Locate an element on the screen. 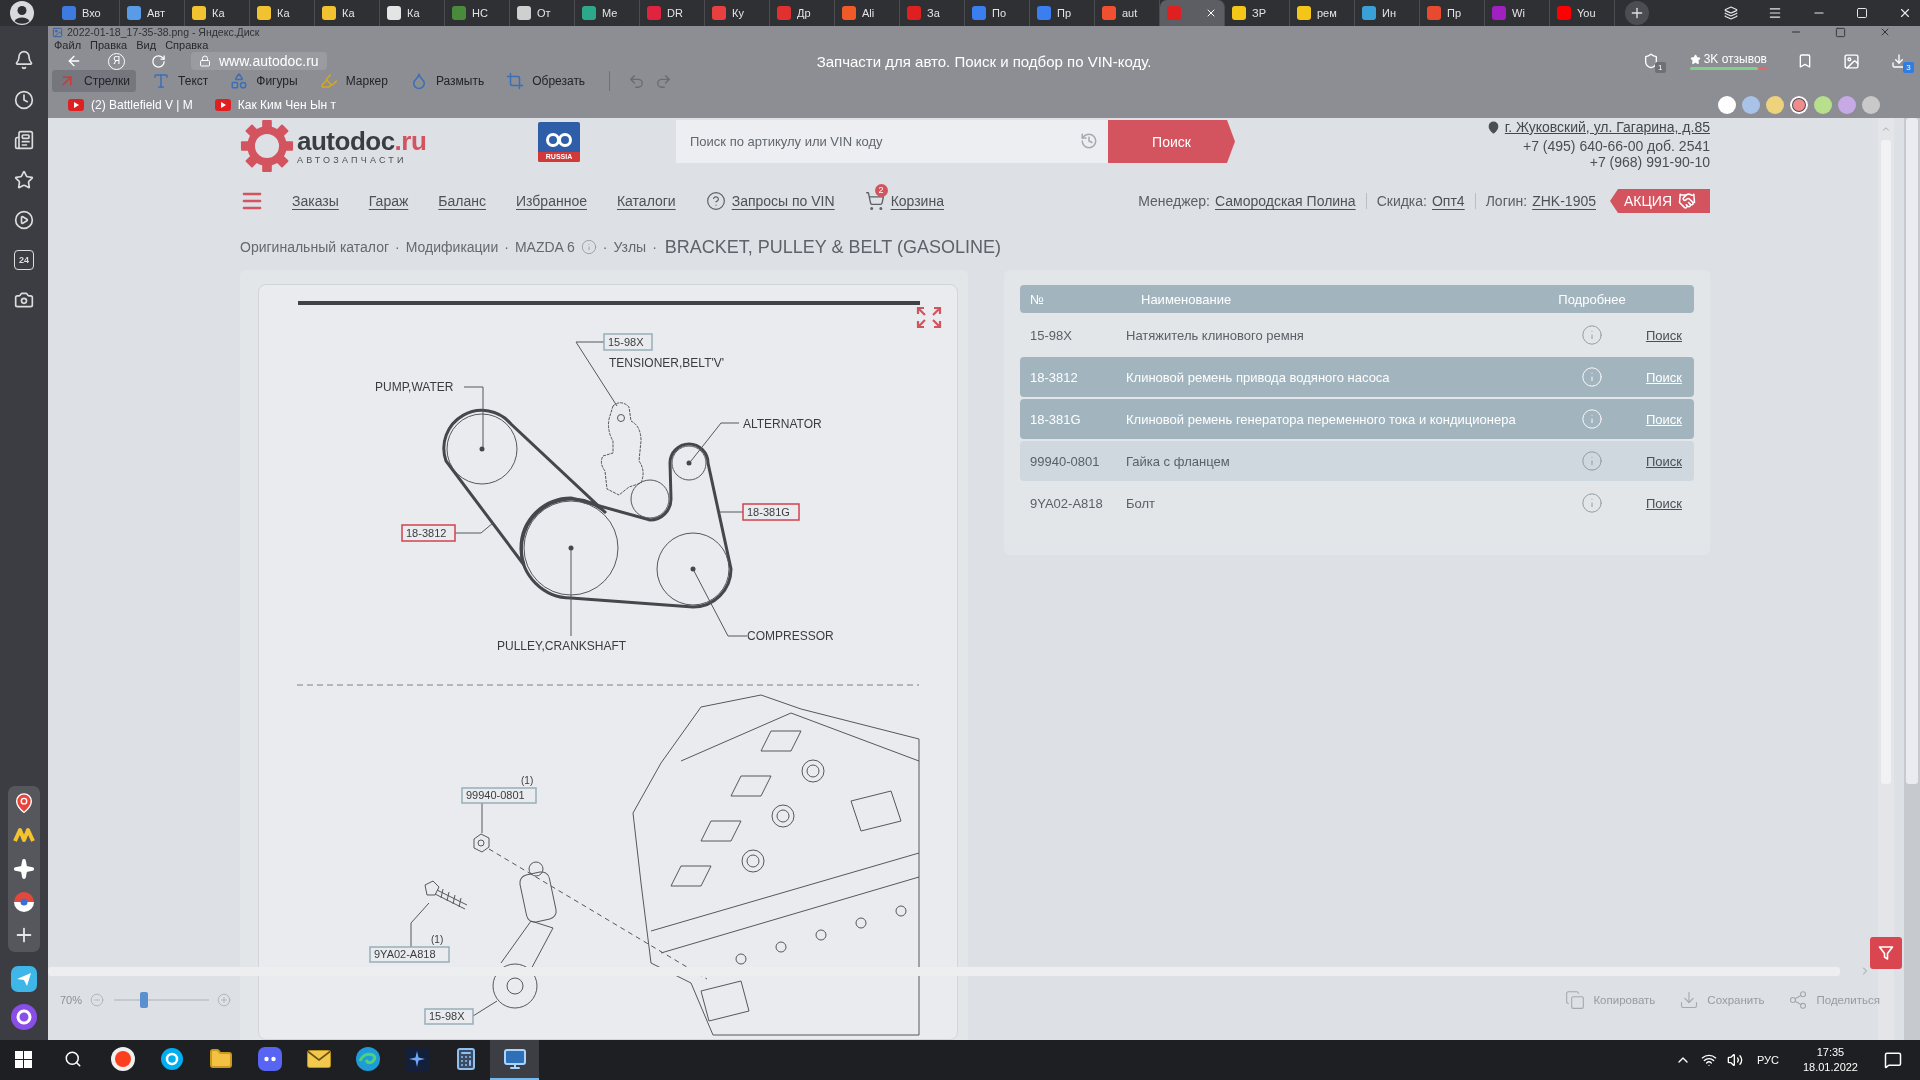  part-number-tag: 99940-0801 is located at coordinates (499, 795).